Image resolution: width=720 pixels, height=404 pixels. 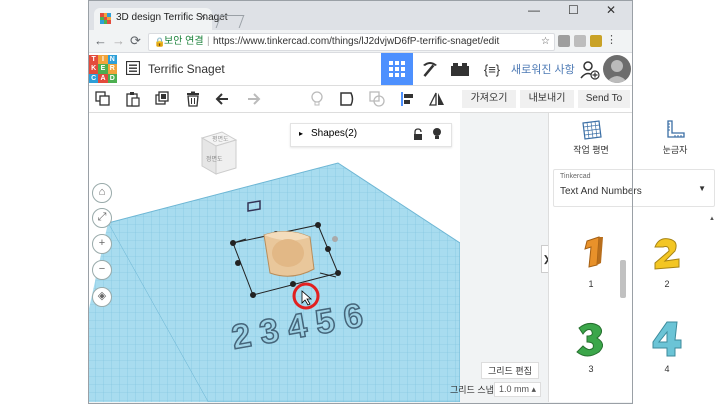 I want to click on home-view-button: ⌂, so click(x=102, y=193).